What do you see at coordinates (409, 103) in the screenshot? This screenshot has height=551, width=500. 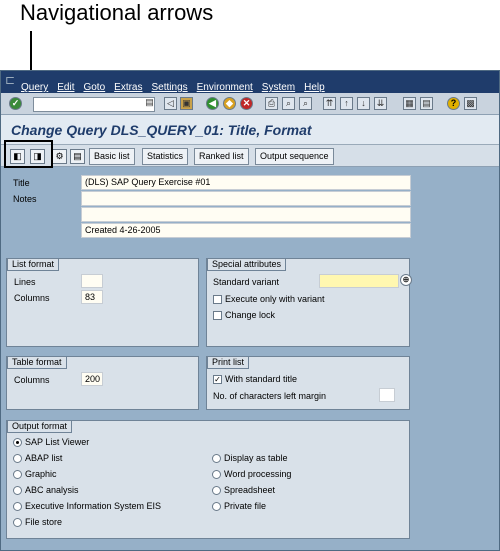 I see `create-session-icon: ▦` at bounding box center [409, 103].